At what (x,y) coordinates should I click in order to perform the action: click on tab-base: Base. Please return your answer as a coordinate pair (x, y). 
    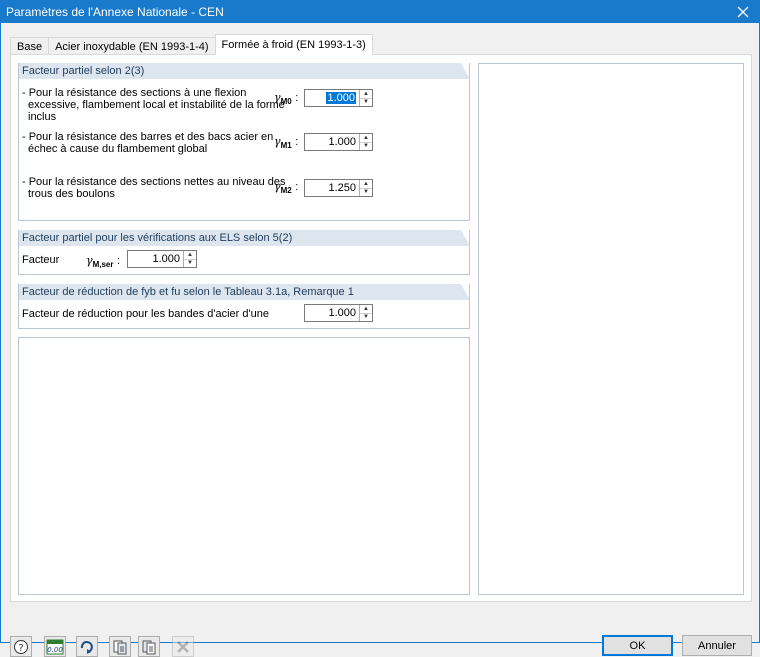
    Looking at the image, I should click on (30, 46).